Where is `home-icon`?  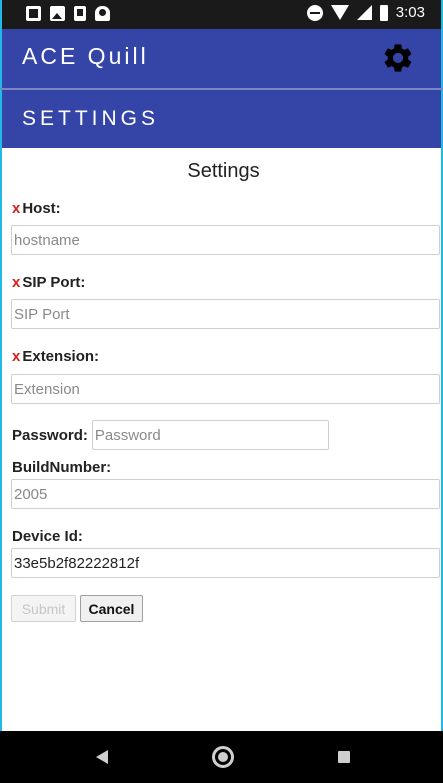 home-icon is located at coordinates (223, 757).